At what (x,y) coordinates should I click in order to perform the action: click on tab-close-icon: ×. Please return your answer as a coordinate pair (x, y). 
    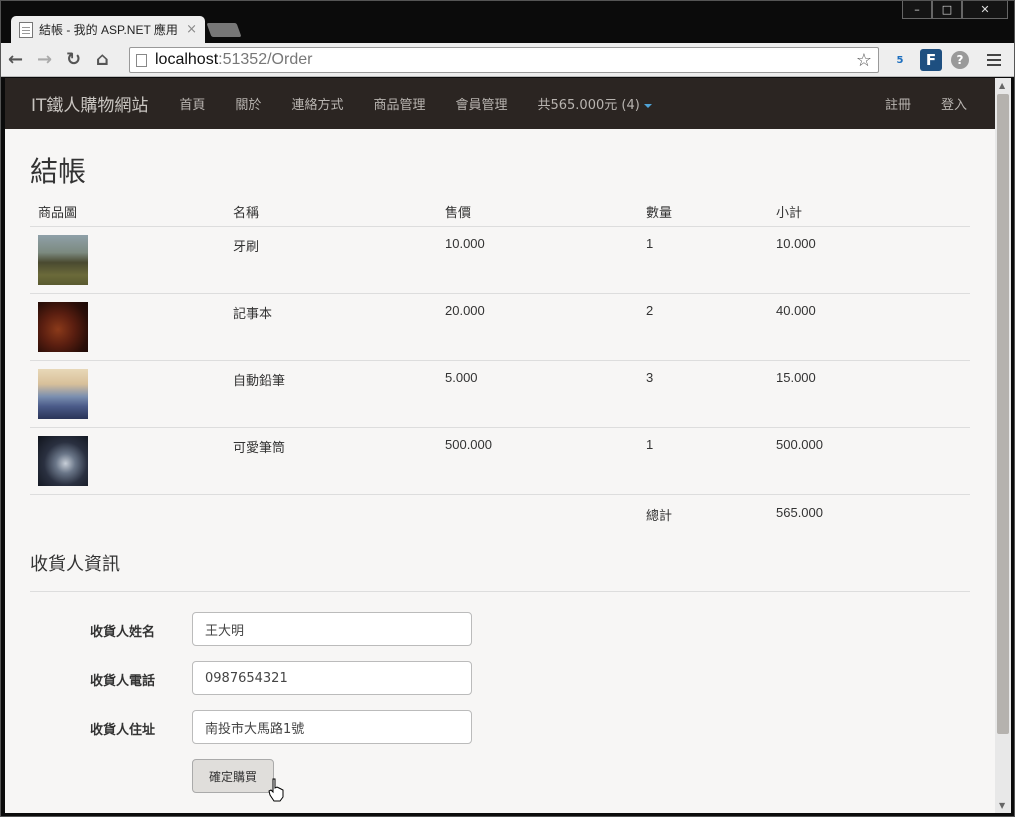
    Looking at the image, I should click on (191, 29).